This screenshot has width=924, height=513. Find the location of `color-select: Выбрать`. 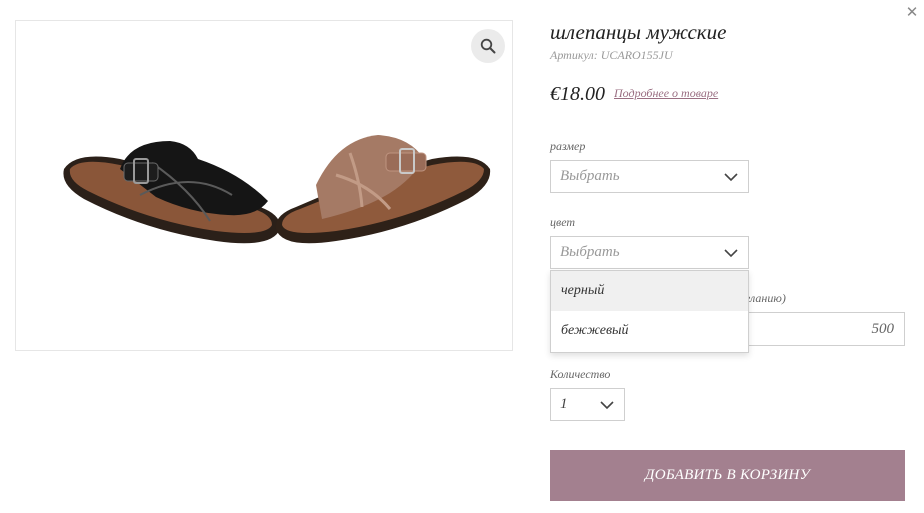

color-select: Выбрать is located at coordinates (649, 252).